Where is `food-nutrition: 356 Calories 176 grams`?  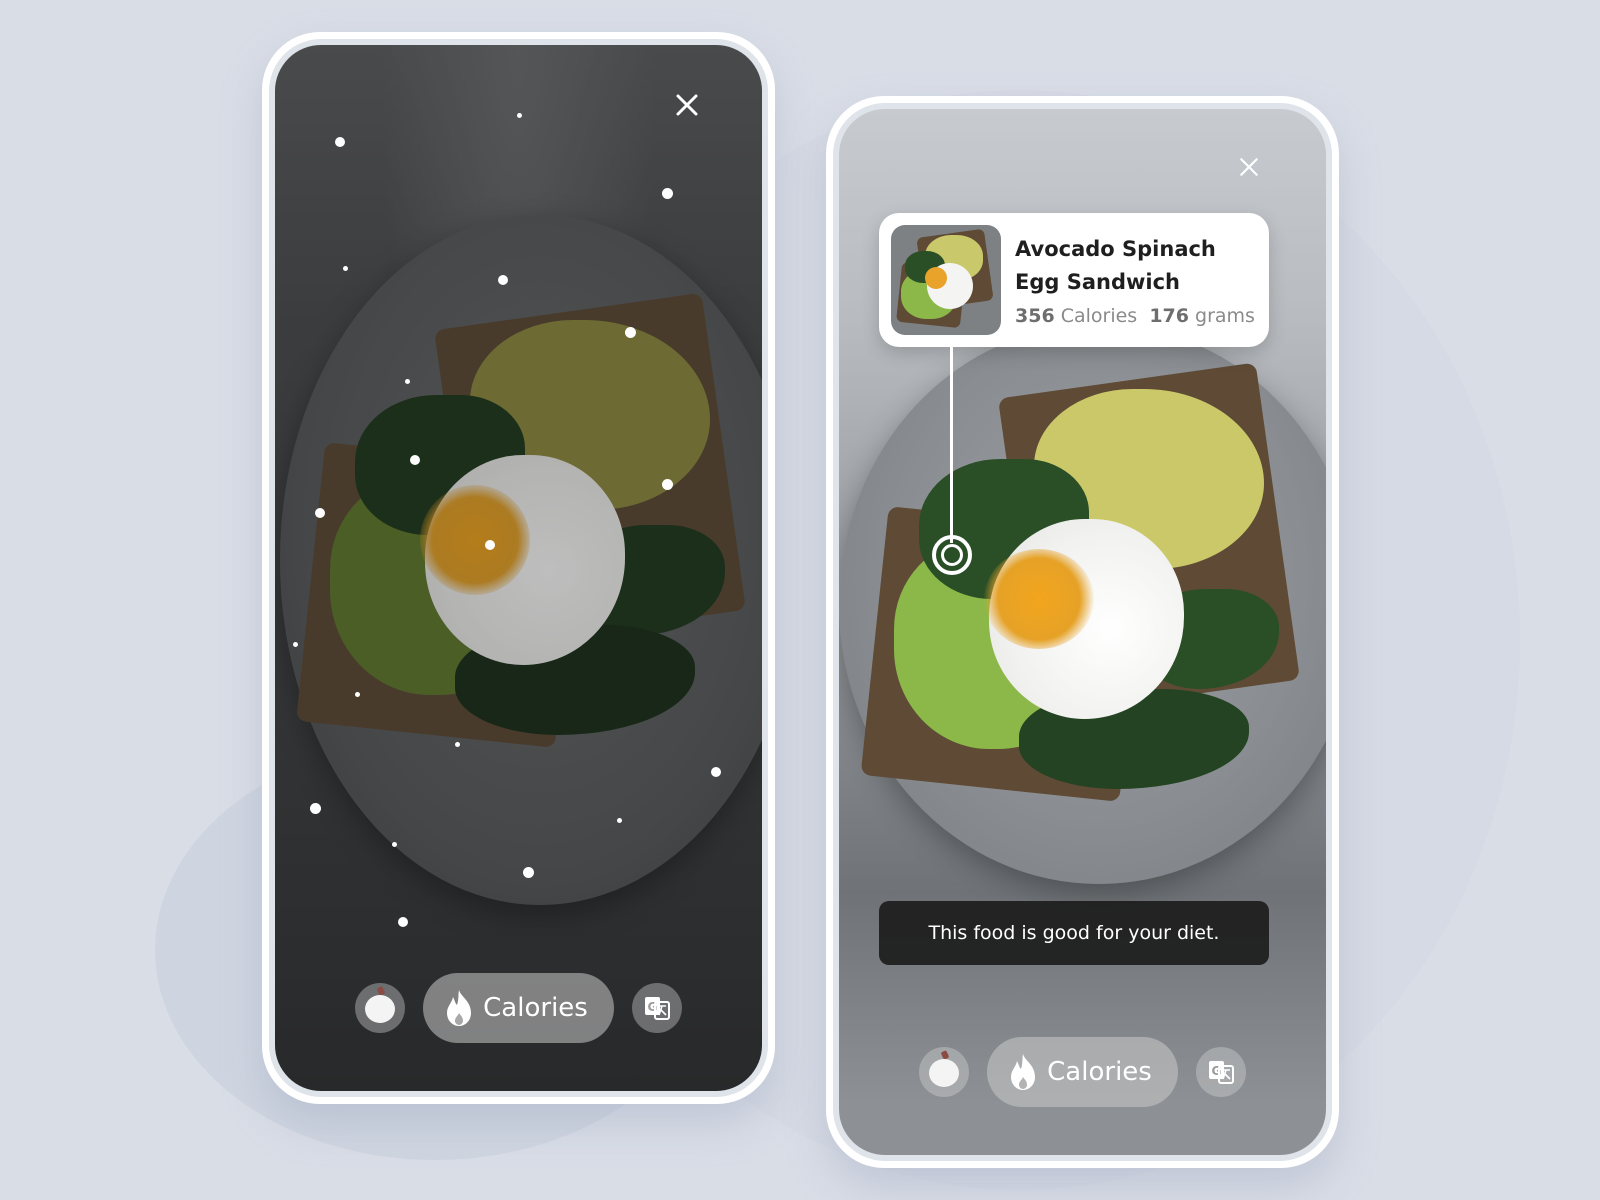
food-nutrition: 356 Calories 176 grams is located at coordinates (1135, 316).